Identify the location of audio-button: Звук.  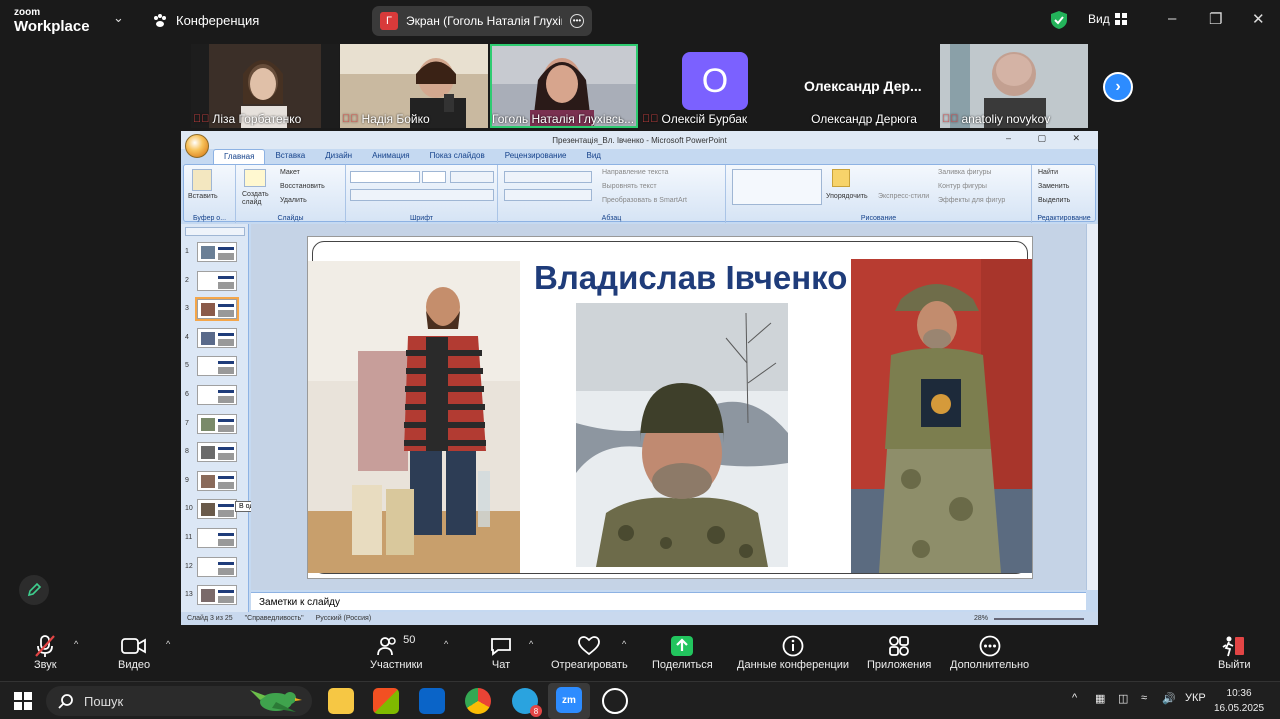
(45, 656).